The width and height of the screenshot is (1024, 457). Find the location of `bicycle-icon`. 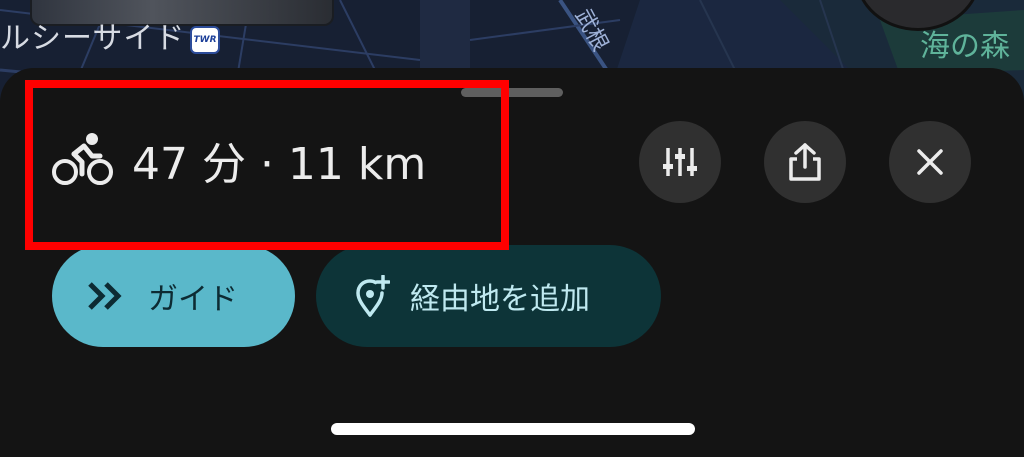

bicycle-icon is located at coordinates (83, 160).